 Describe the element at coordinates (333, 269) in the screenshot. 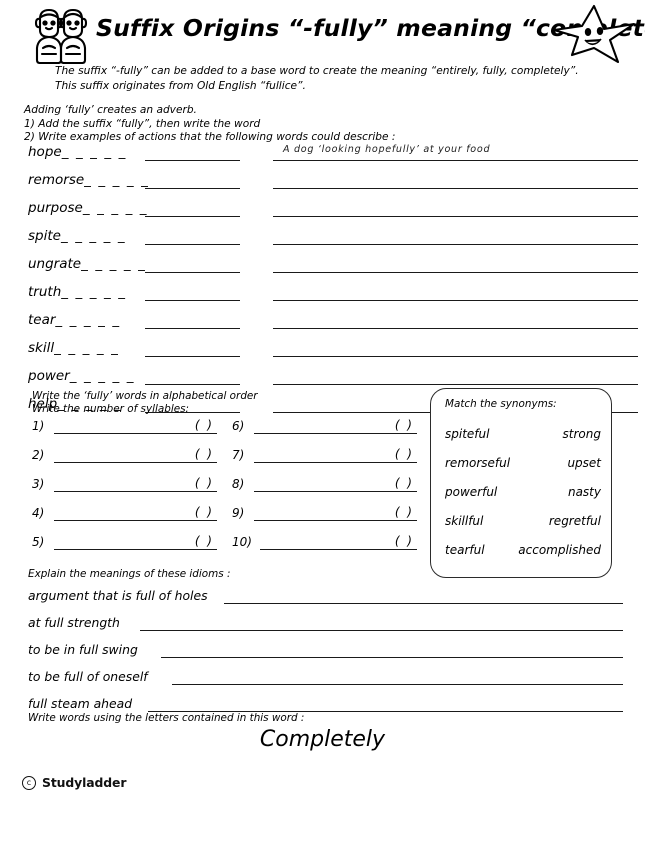

I see `word-row: ungrate_ _ _ _ _` at that location.